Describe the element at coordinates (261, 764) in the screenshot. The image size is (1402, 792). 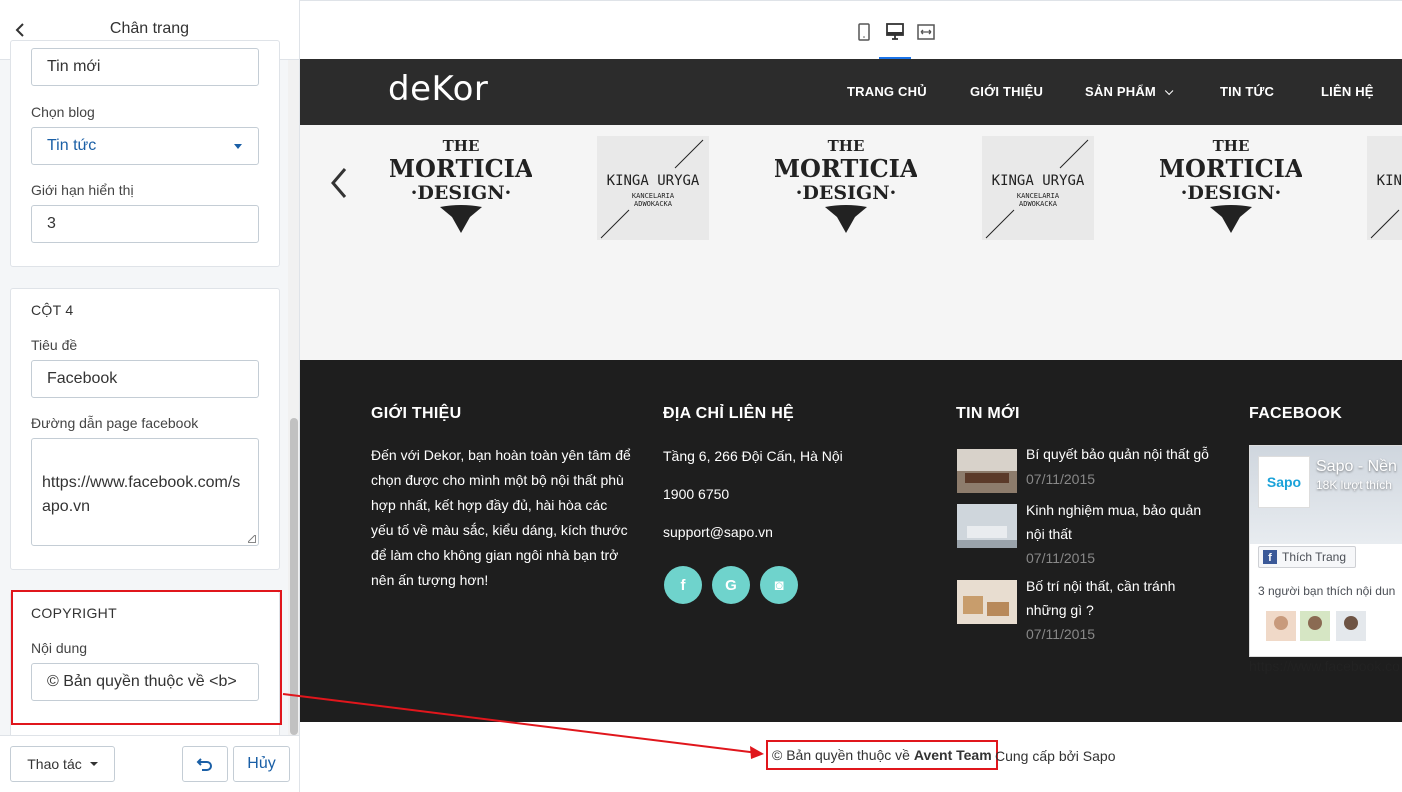
I see `cancel-button: Hủy` at that location.